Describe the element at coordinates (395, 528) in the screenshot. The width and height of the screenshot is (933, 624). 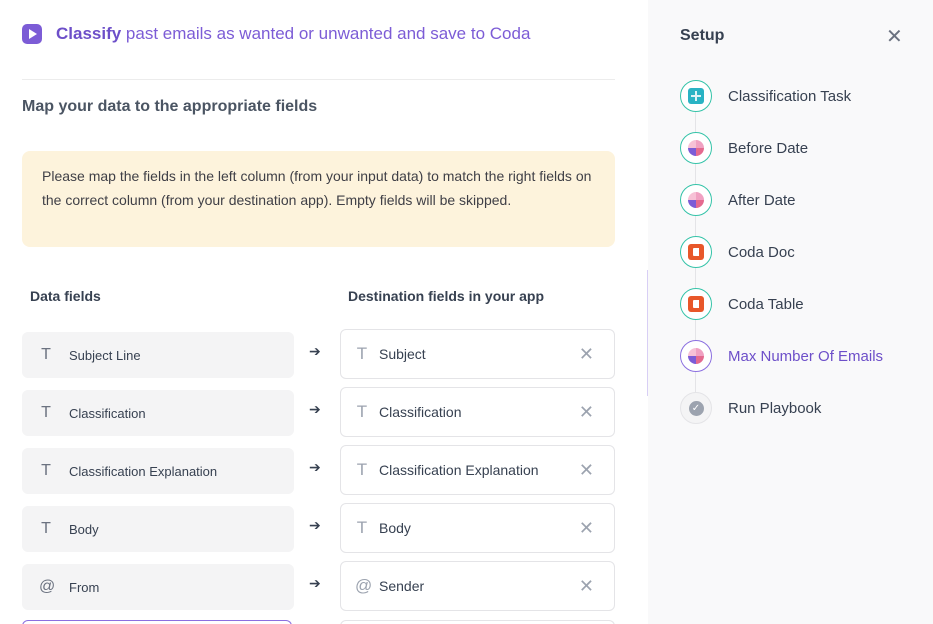
I see `destination-field-label: Body` at that location.